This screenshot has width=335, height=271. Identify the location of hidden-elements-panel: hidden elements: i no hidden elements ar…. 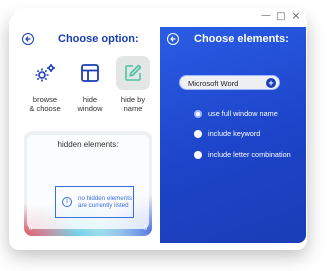
(88, 183).